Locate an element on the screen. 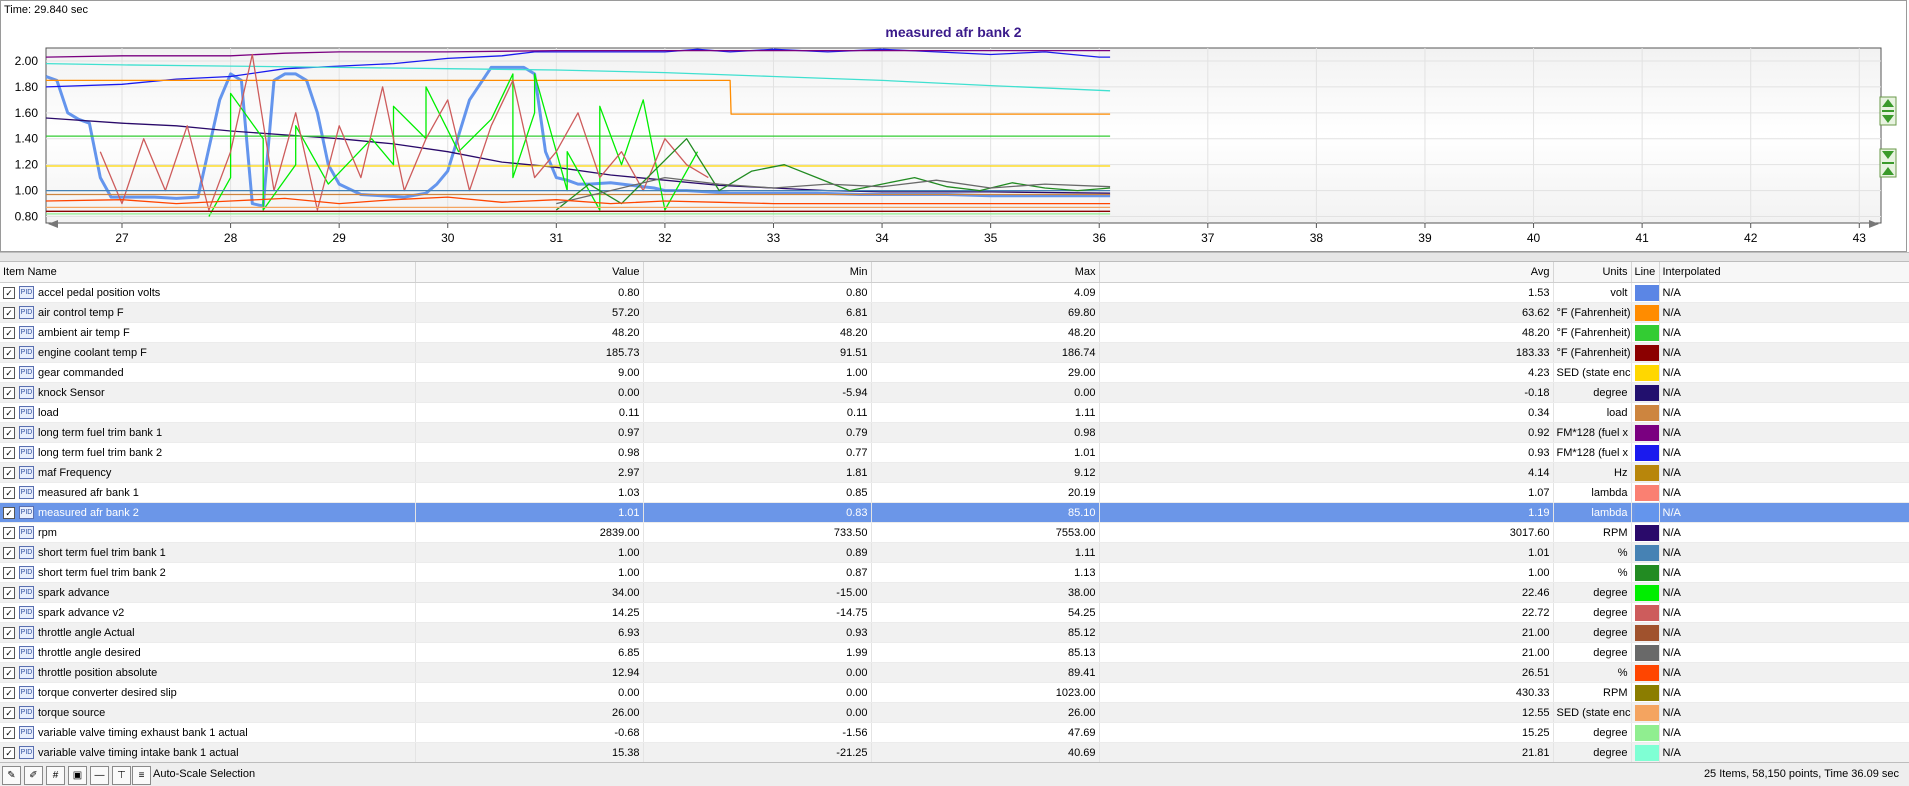 The width and height of the screenshot is (1909, 786). column-header-avg: Avg is located at coordinates (1326, 272).